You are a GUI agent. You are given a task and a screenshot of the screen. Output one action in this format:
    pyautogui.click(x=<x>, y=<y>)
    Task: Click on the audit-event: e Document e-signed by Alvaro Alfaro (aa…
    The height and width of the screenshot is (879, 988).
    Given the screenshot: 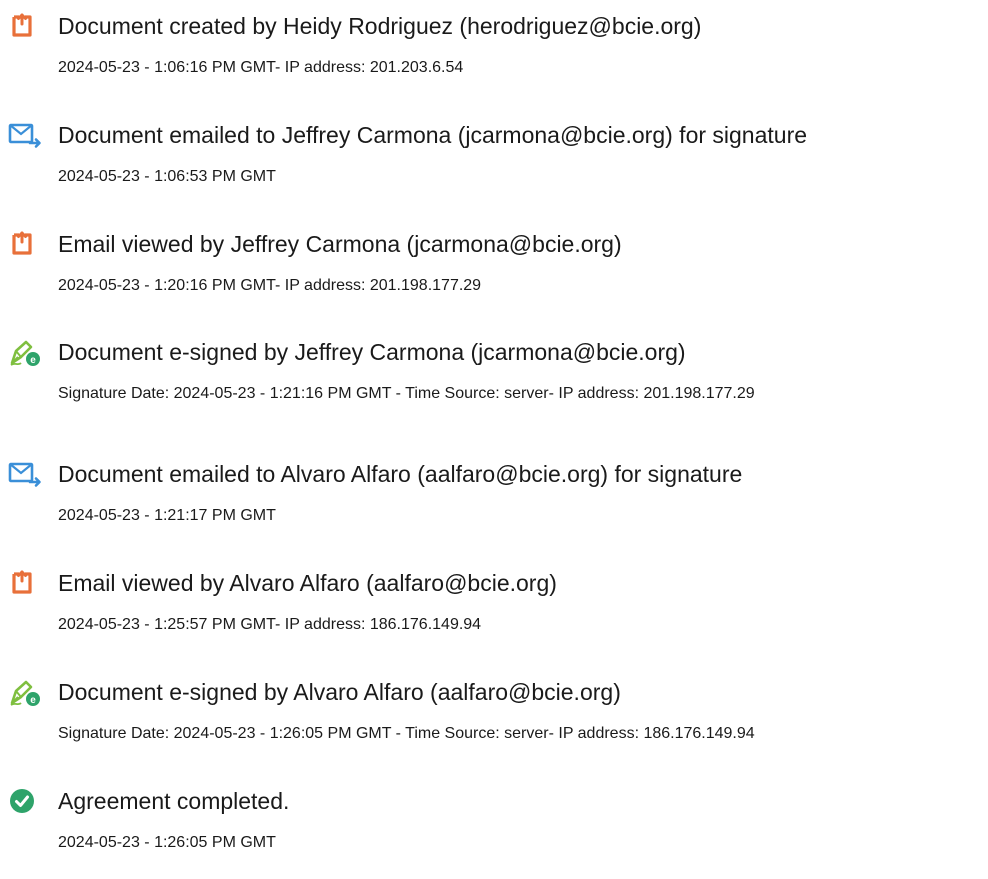 What is the action you would take?
    pyautogui.click(x=494, y=718)
    